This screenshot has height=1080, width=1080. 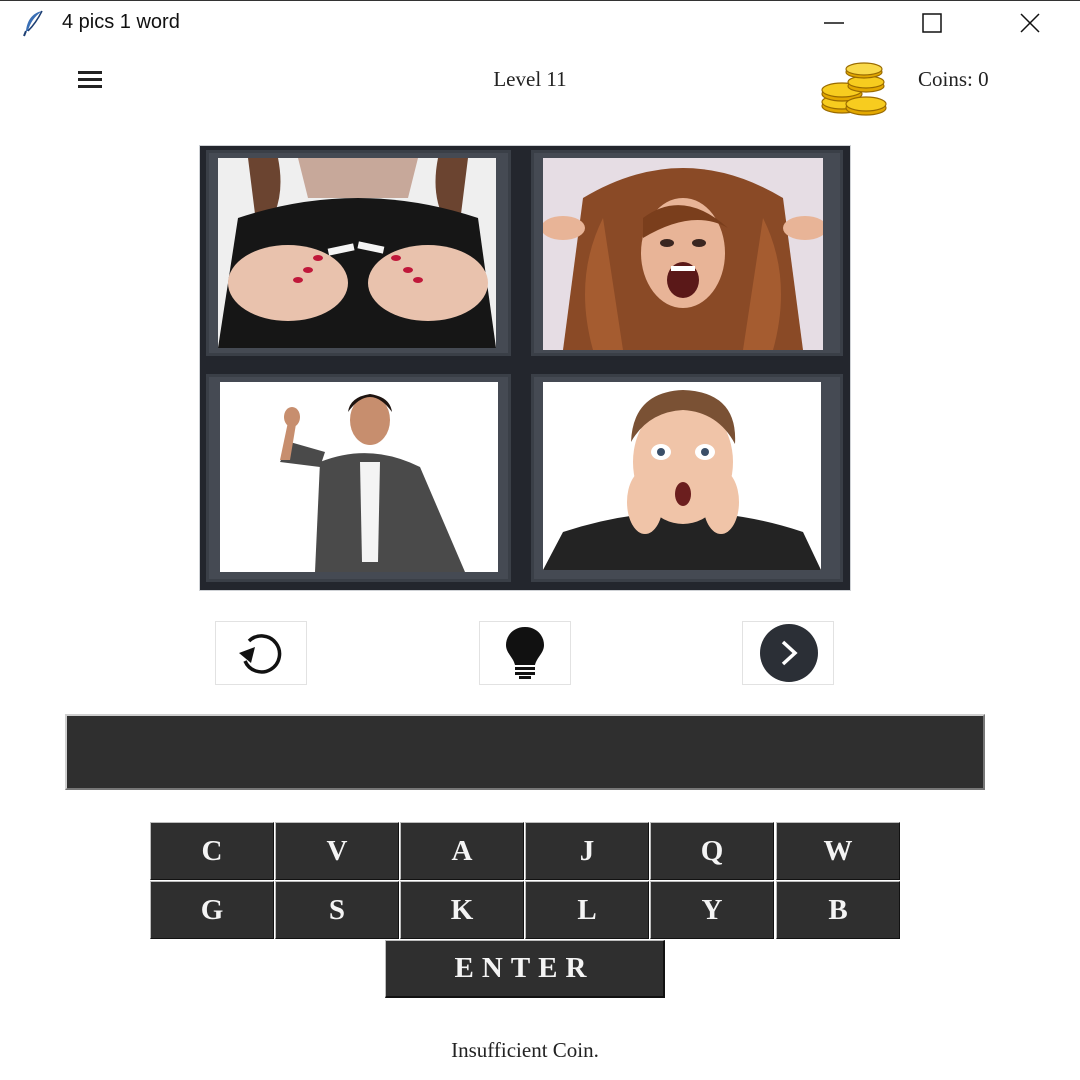 I want to click on undo-icon, so click(x=260, y=654).